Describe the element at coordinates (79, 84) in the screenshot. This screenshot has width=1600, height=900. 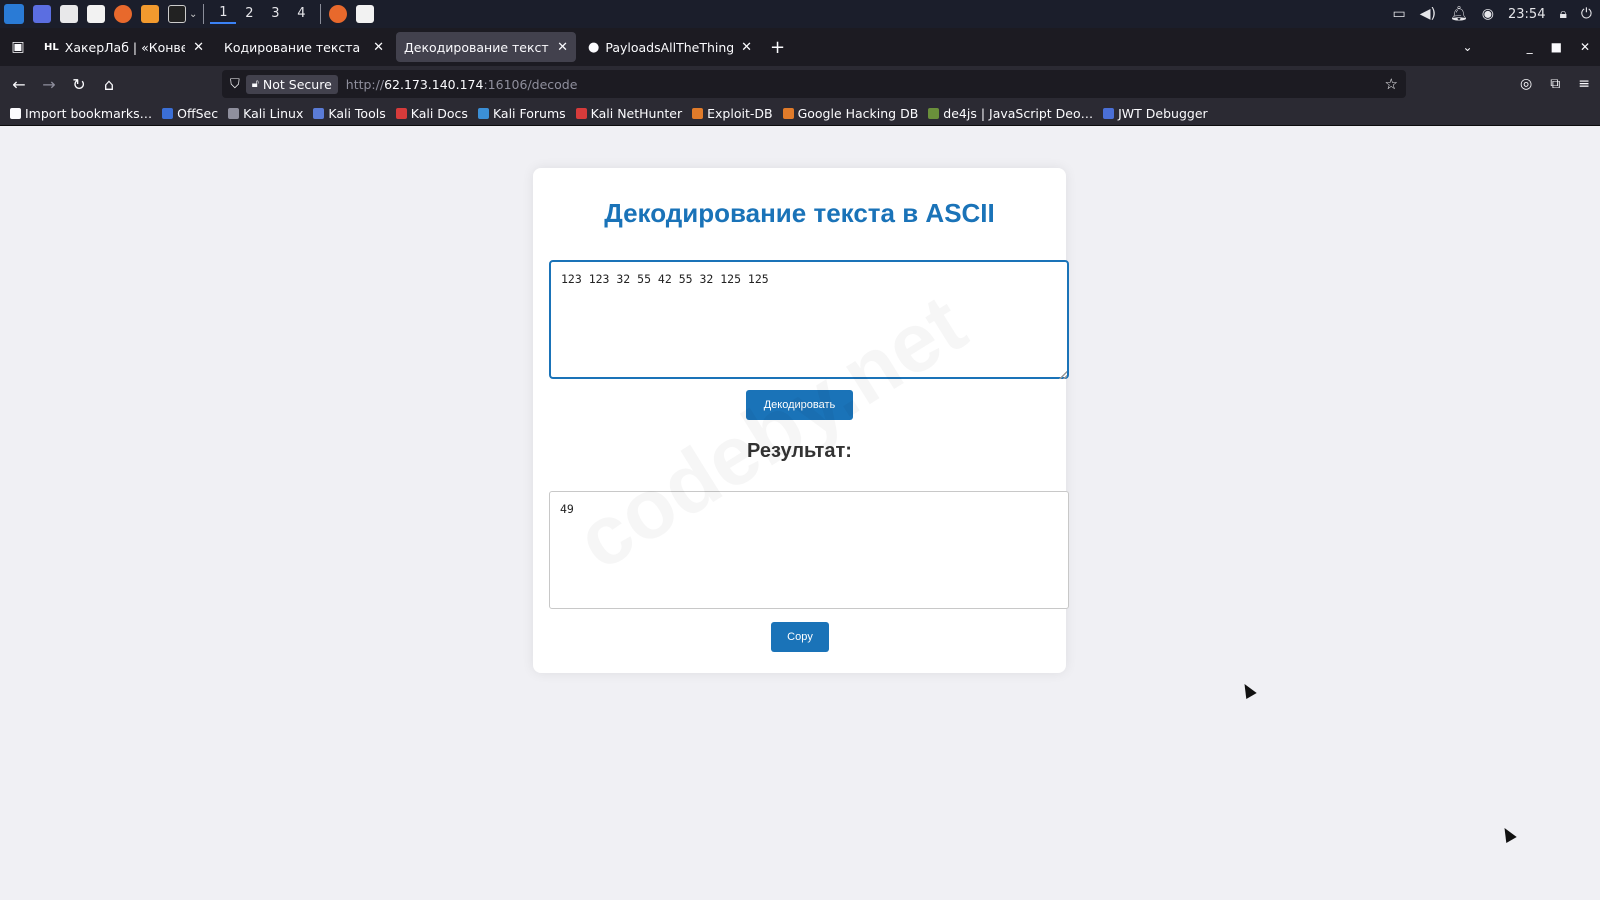
I see `reload-icon: ↻` at that location.